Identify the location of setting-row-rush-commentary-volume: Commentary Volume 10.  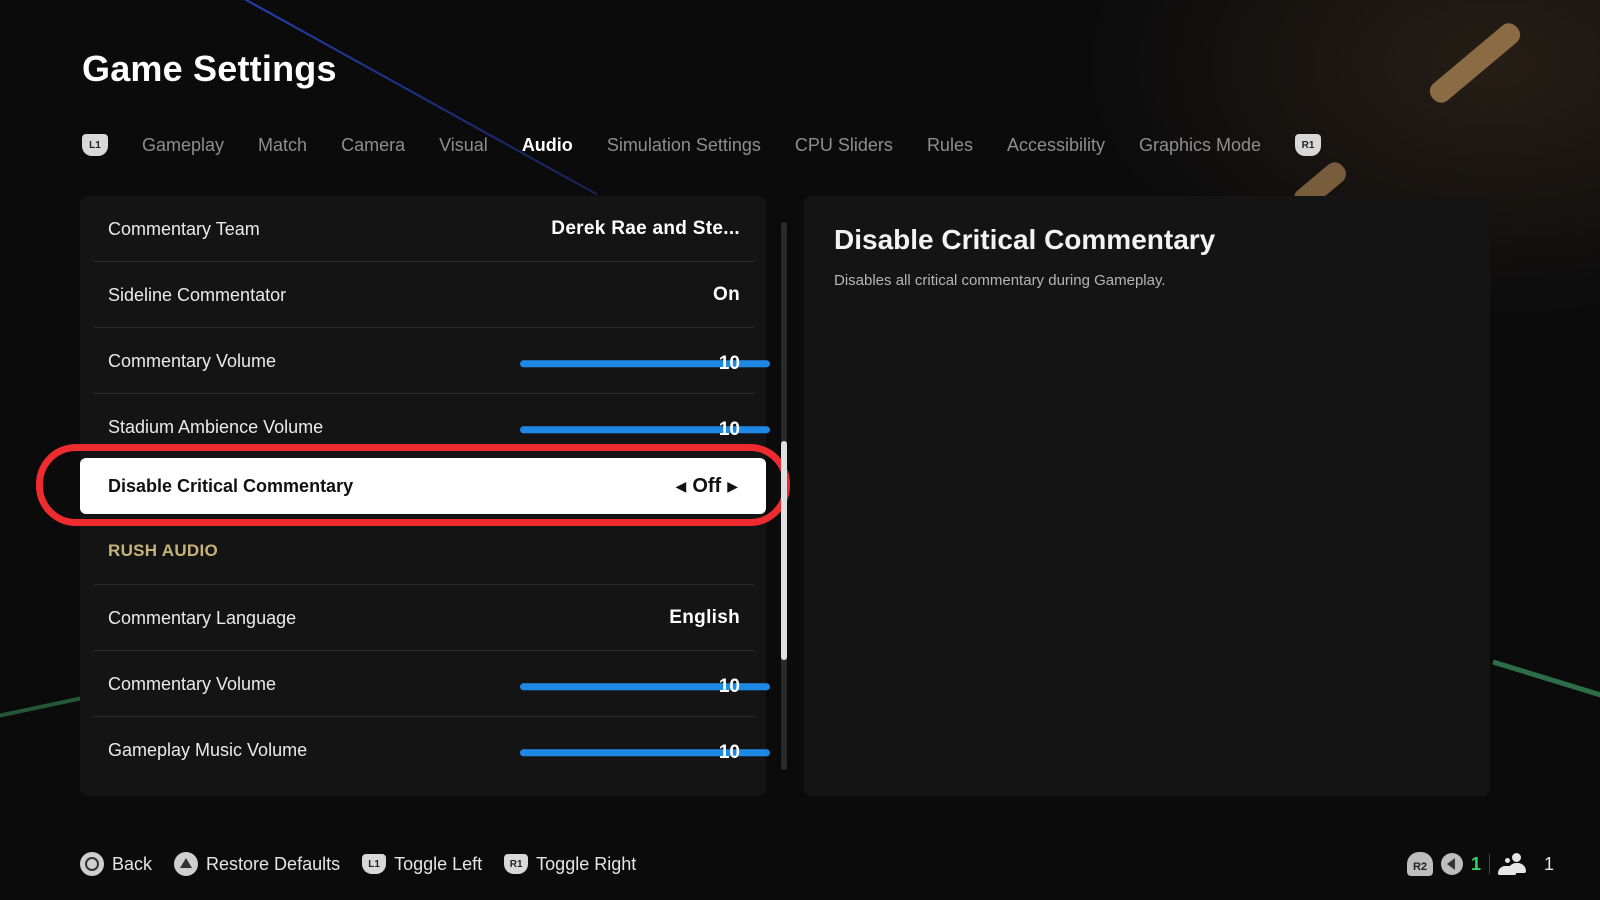
(432, 684).